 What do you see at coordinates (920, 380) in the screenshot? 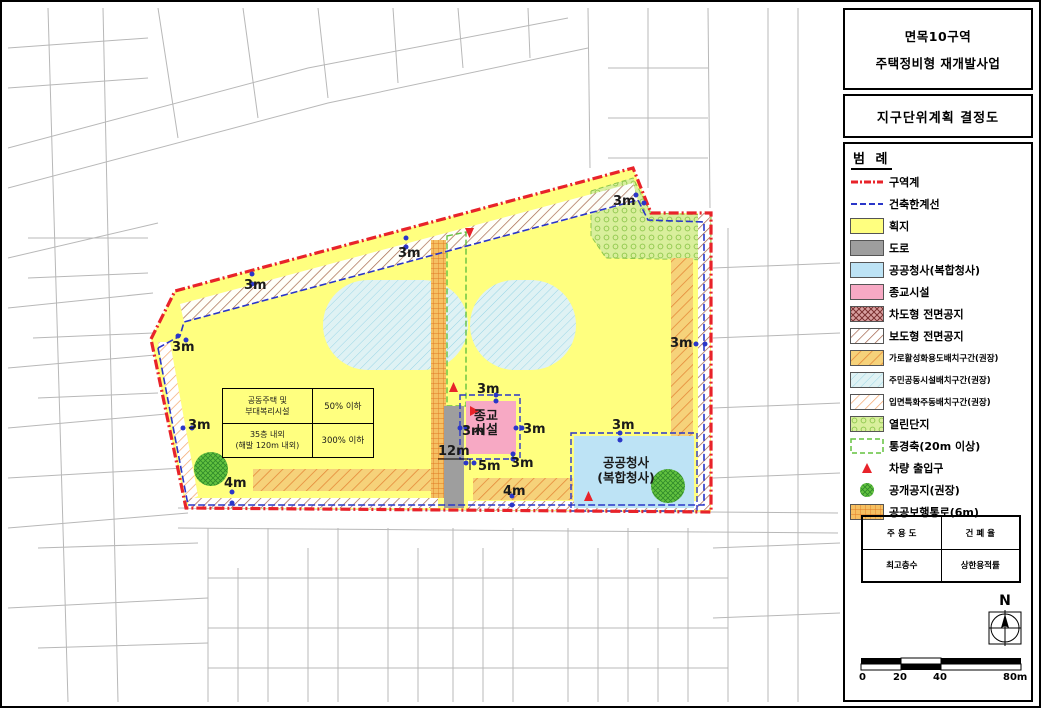
I see `legend-item-community-facility: 주민공동시설배치구간(권장)` at bounding box center [920, 380].